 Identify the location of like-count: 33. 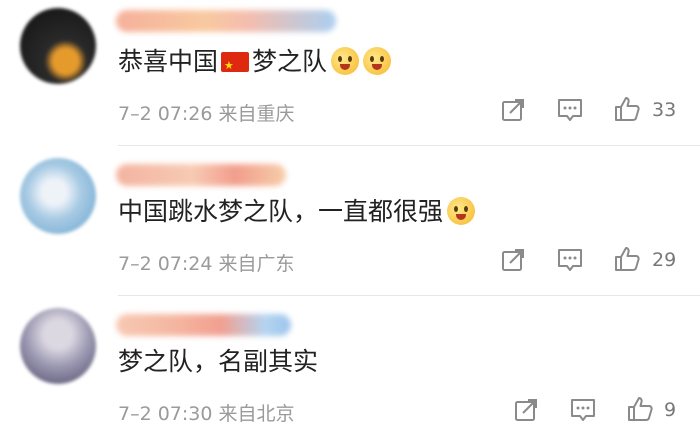
(664, 110).